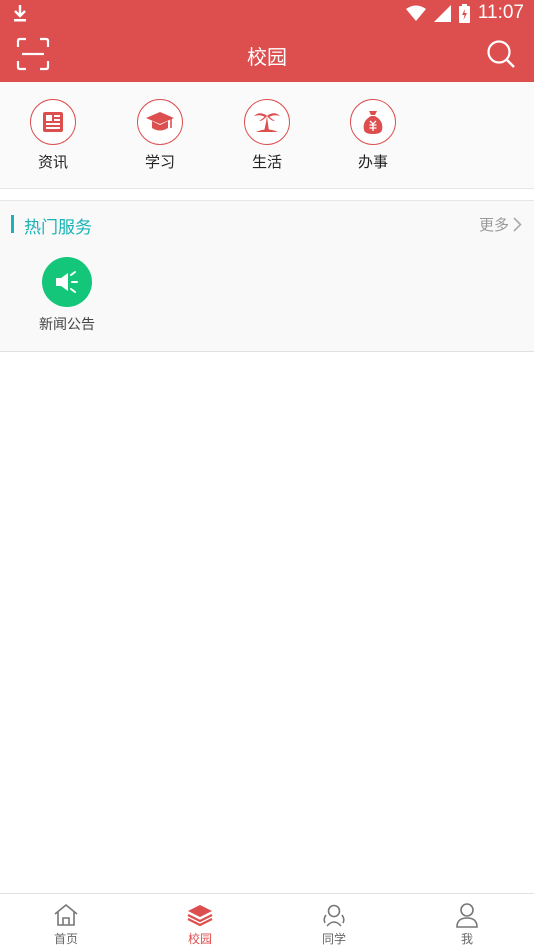  I want to click on signal-icon, so click(442, 13).